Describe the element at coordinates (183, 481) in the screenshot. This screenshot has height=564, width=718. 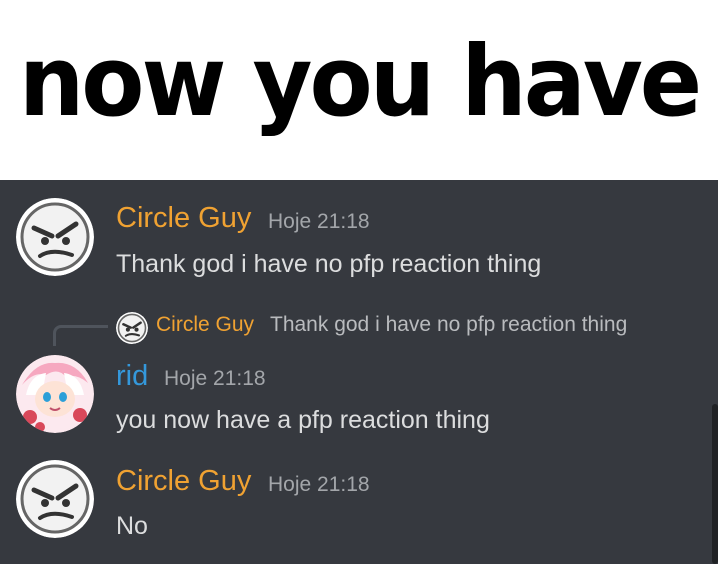
I see `message-author: Circle Guy` at that location.